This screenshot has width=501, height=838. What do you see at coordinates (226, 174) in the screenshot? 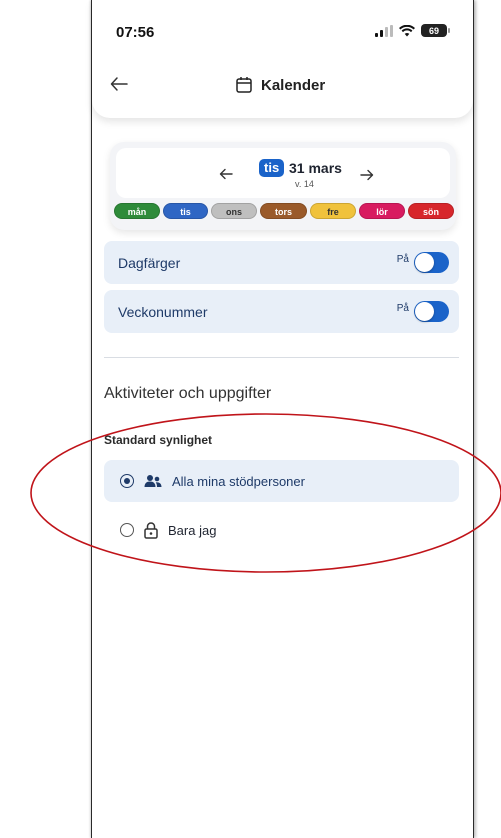
I see `previous-day-arrow-icon` at bounding box center [226, 174].